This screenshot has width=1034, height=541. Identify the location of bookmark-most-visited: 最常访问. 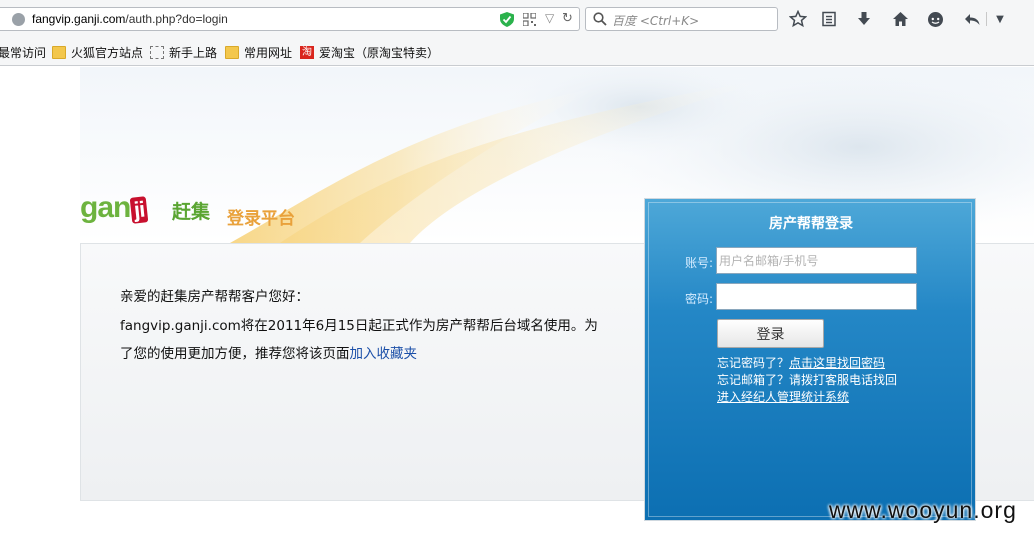
(23, 52).